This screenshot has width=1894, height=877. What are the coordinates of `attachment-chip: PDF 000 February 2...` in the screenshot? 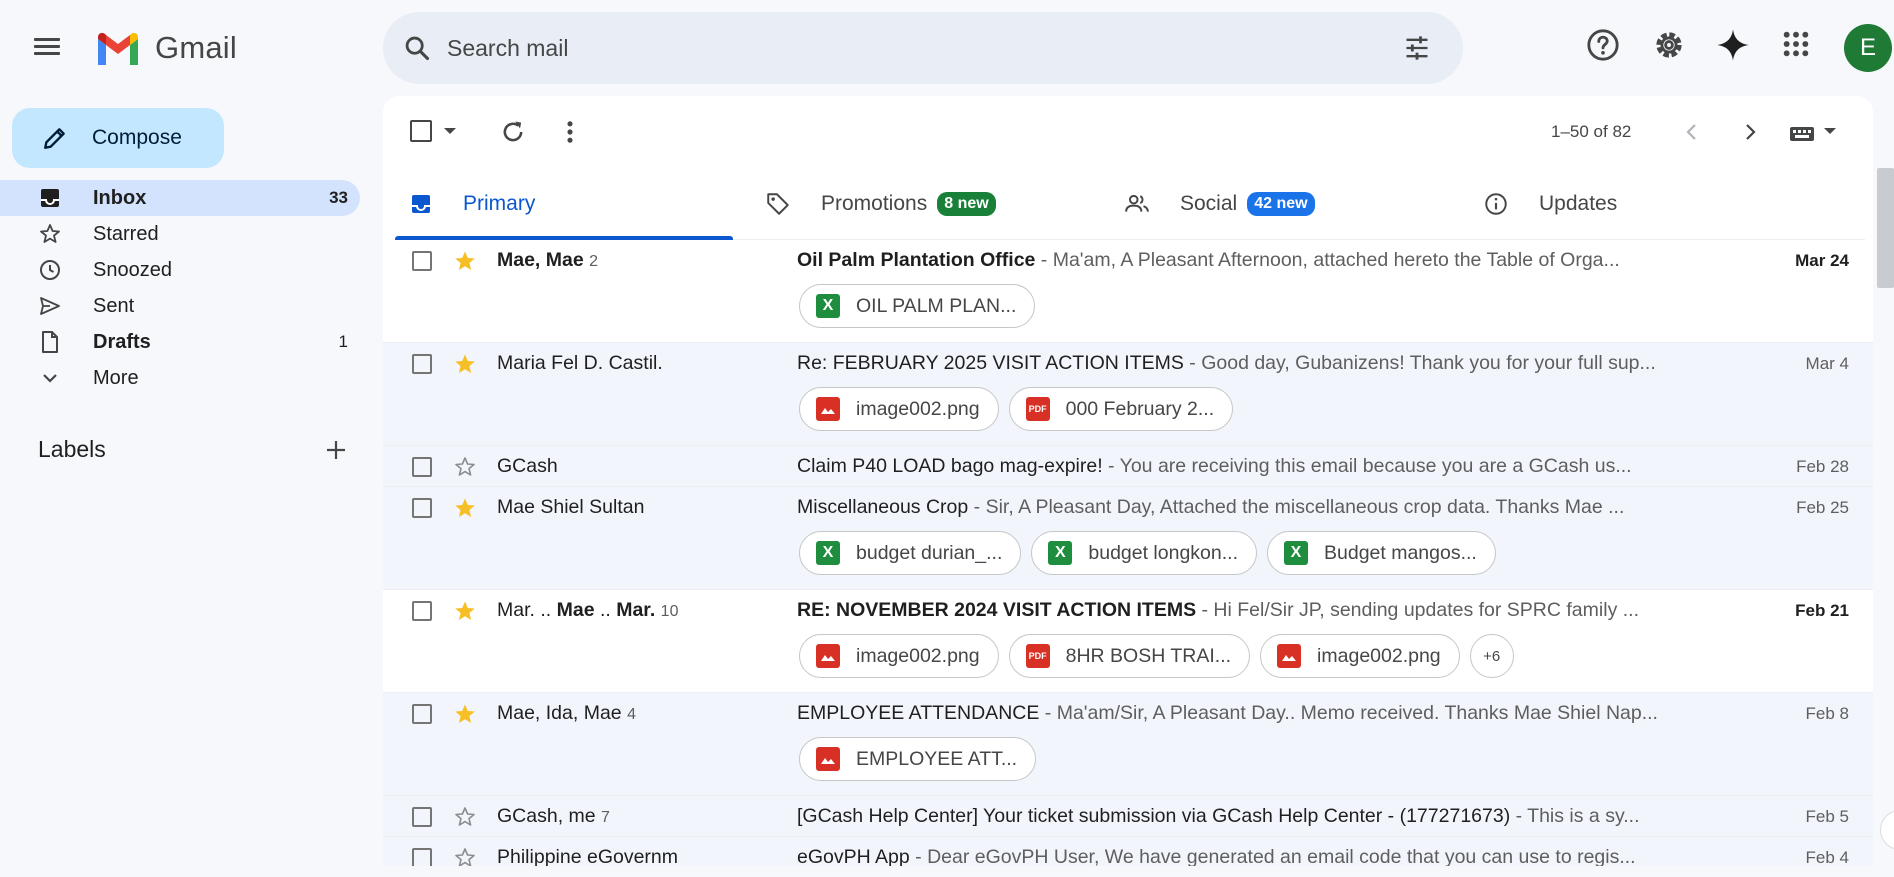 It's located at (1121, 409).